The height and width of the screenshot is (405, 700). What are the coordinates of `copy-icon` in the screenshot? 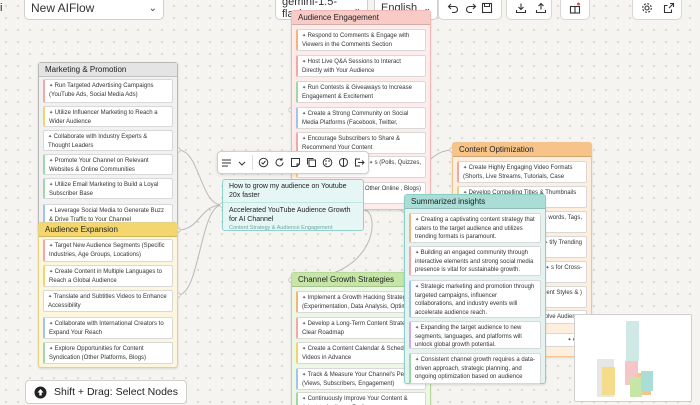 It's located at (312, 162).